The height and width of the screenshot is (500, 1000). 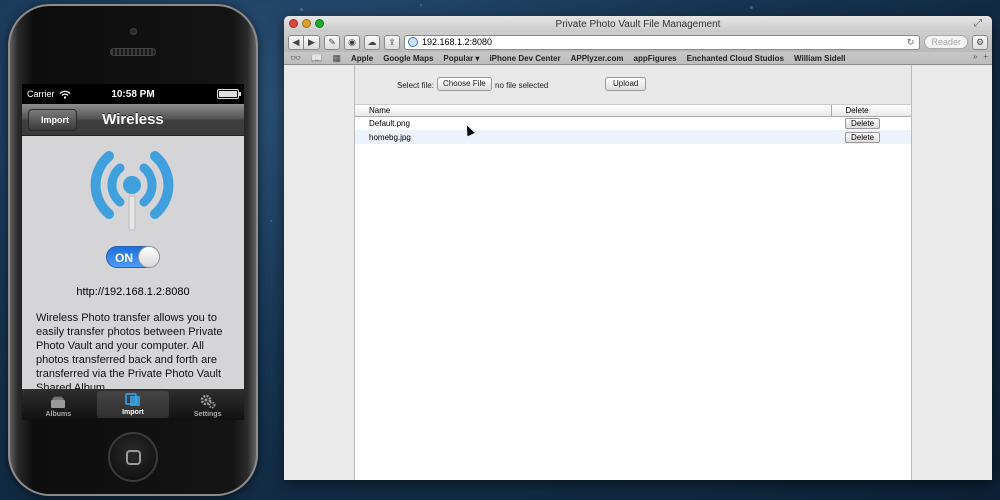 I want to click on albums-icon, so click(x=58, y=402).